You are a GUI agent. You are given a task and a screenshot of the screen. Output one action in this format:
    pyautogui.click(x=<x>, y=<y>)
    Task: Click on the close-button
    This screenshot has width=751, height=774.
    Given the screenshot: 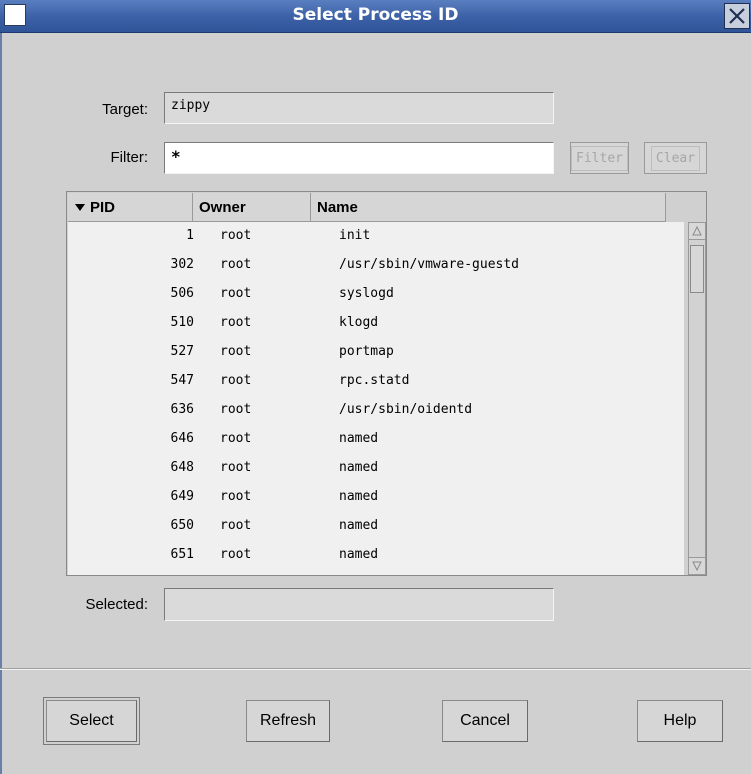 What is the action you would take?
    pyautogui.click(x=737, y=16)
    